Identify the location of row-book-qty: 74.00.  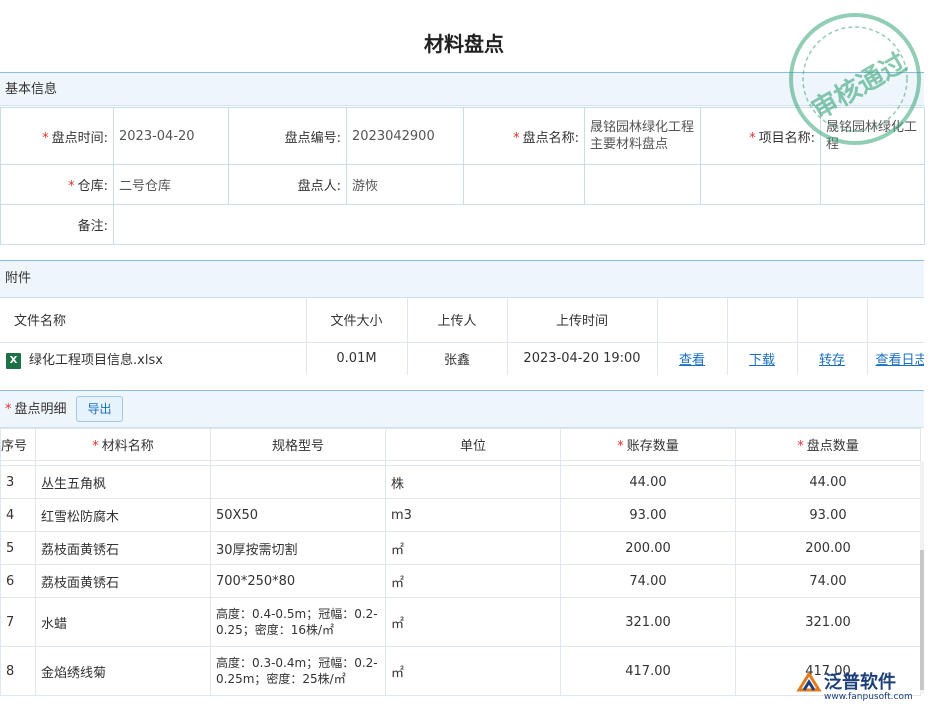
(648, 581).